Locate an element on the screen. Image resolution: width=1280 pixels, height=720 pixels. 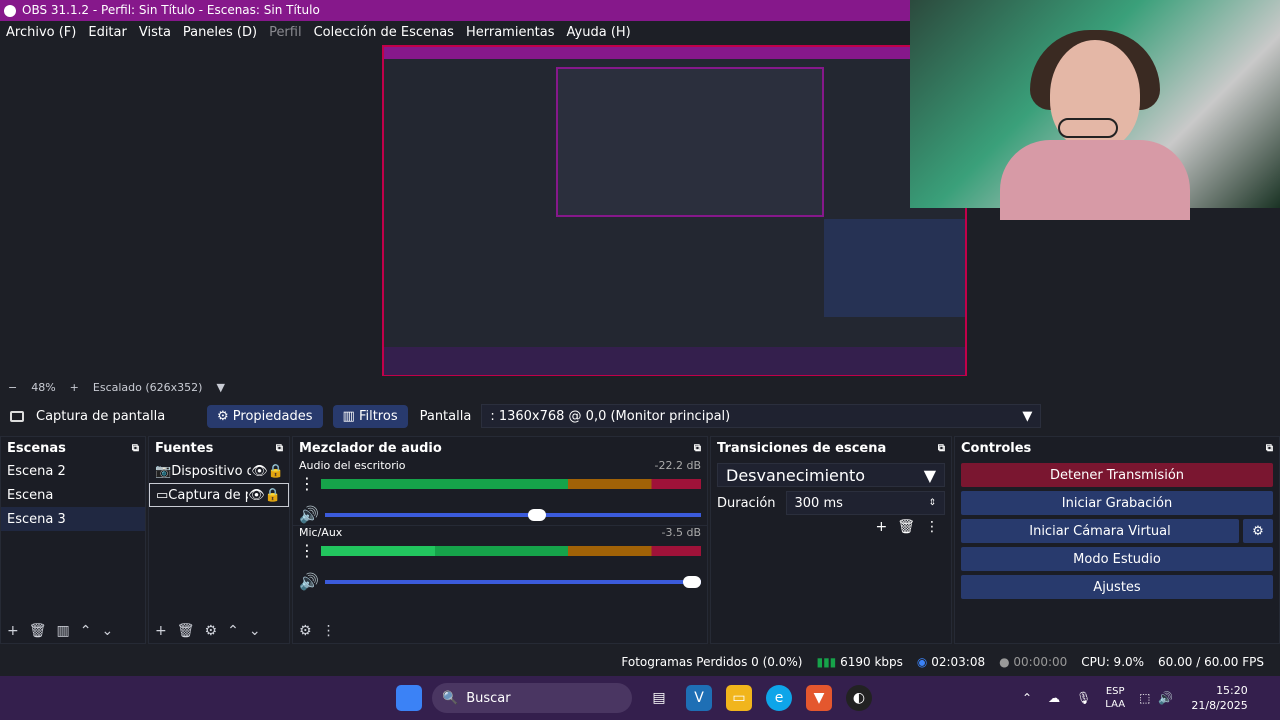
properties-button: ⚙ Propiedades is located at coordinates (265, 416).